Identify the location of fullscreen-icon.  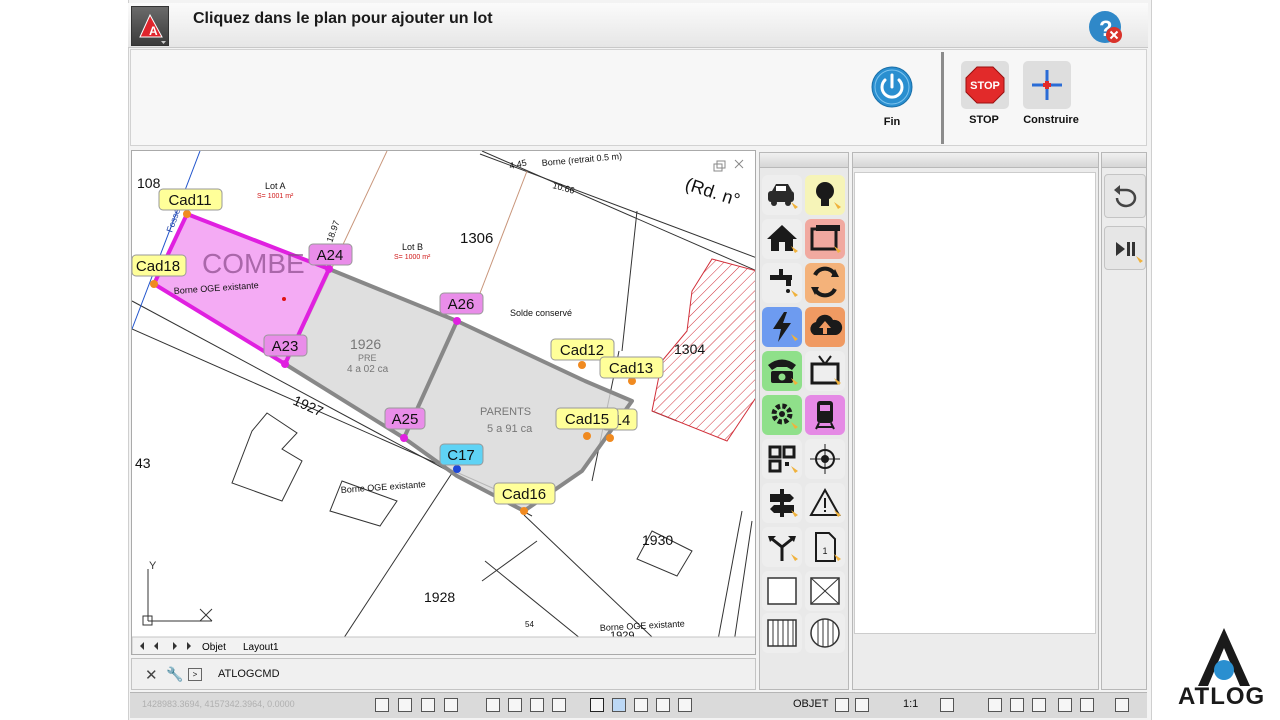
(1122, 705).